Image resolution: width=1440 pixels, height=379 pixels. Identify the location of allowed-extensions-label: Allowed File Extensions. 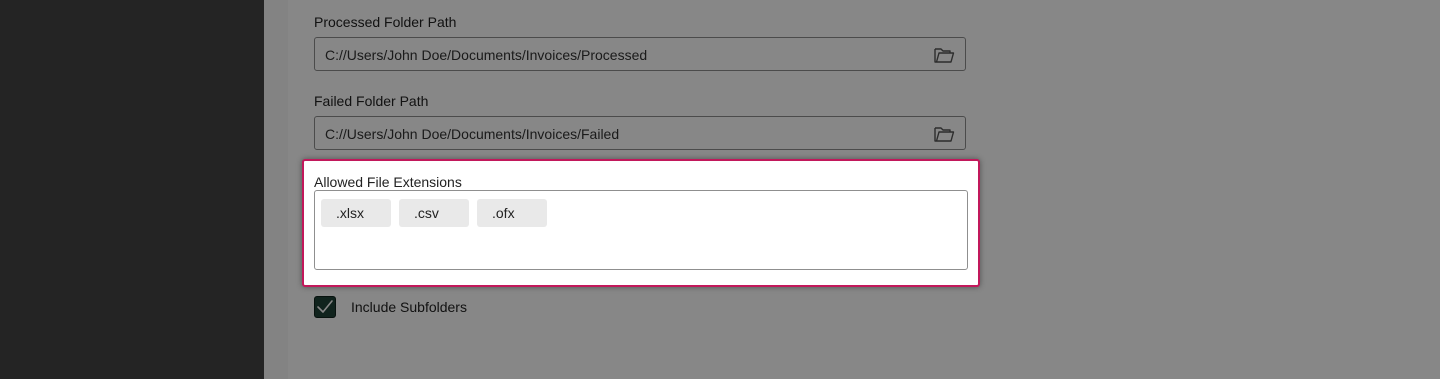
(388, 182).